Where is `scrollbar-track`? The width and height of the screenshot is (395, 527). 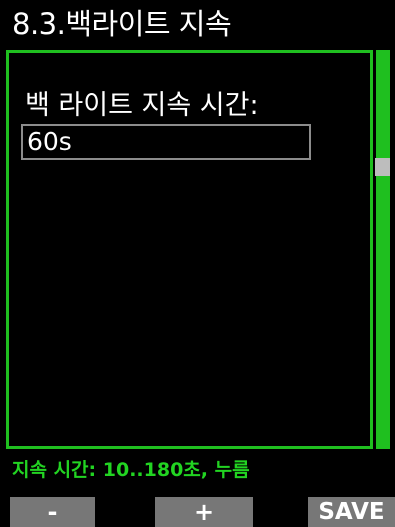
scrollbar-track is located at coordinates (381, 249).